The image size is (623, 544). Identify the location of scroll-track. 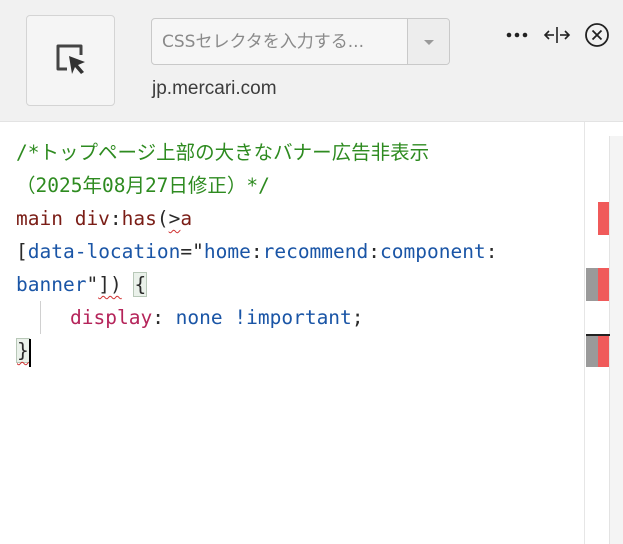
(616, 340).